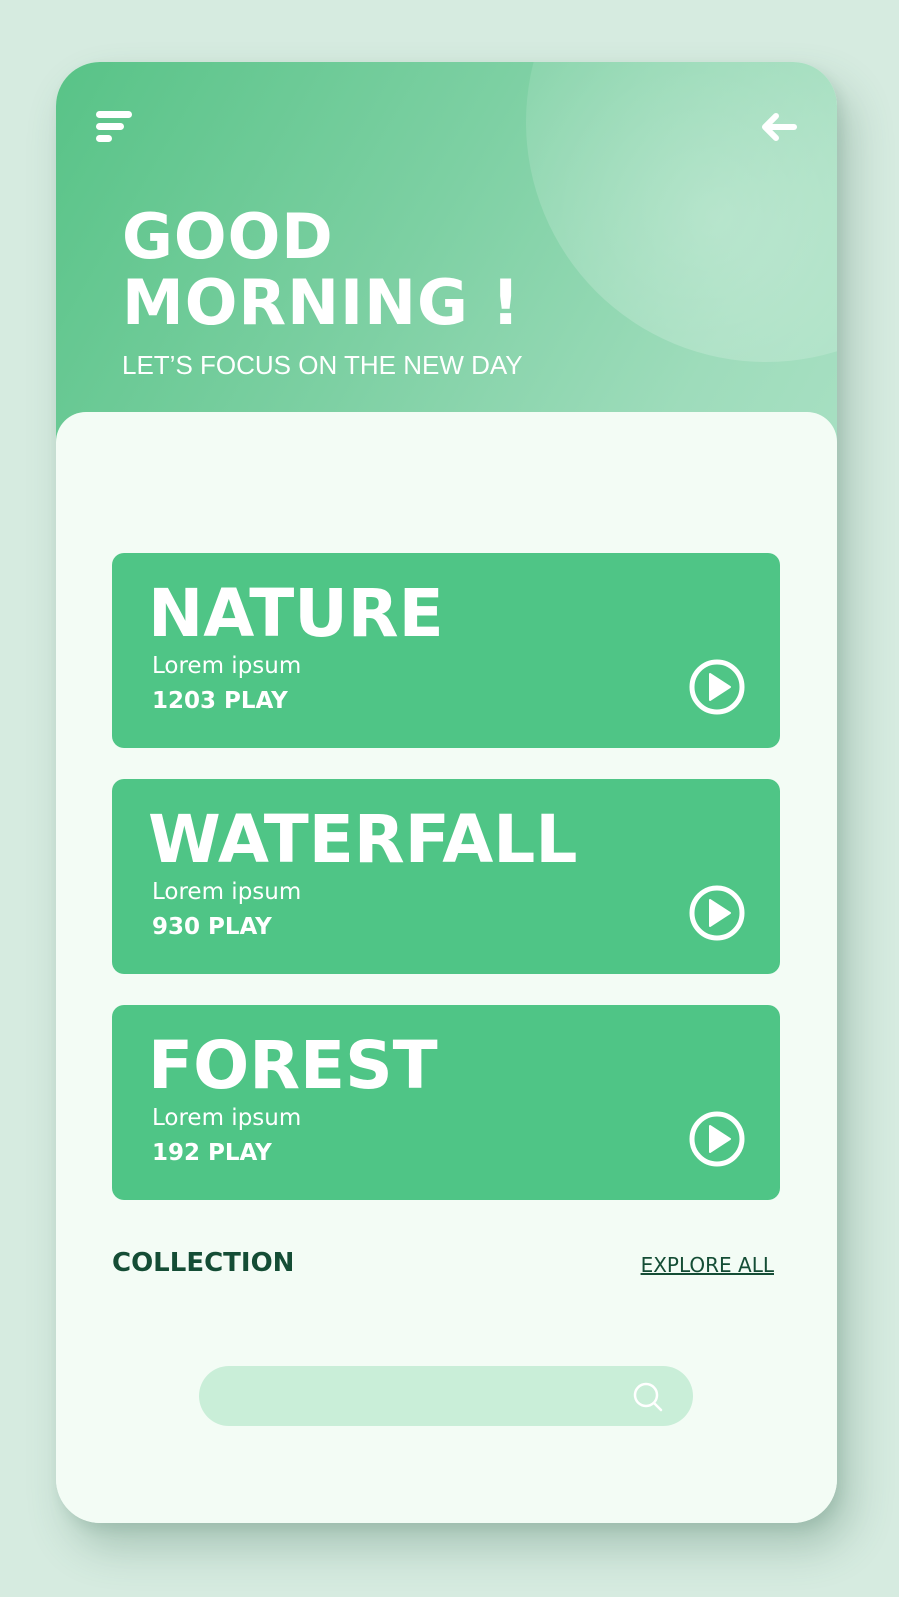 The width and height of the screenshot is (899, 1597). I want to click on card-title: NATURE, so click(296, 613).